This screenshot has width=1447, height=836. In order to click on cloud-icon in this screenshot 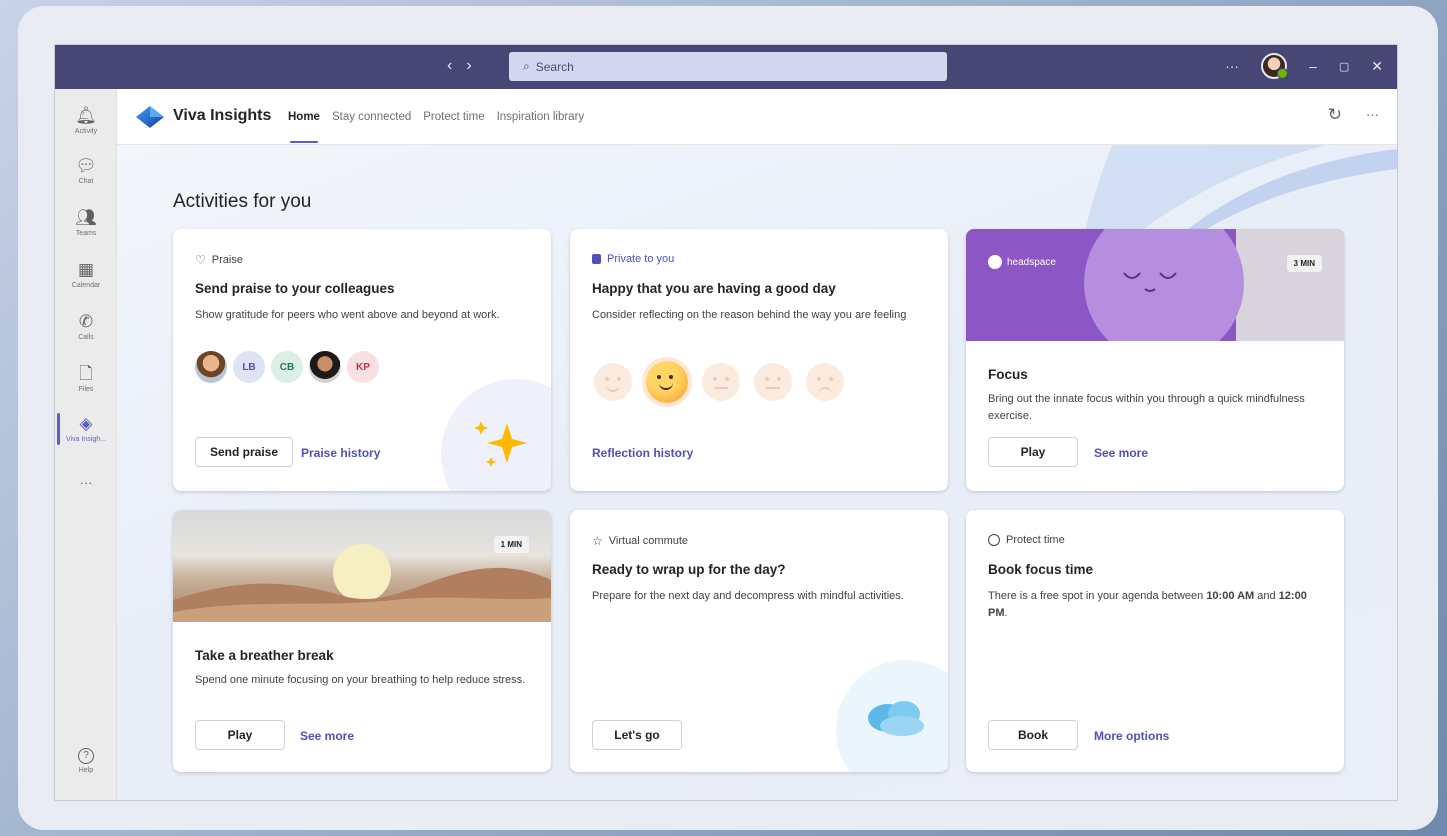, I will do `click(896, 718)`.